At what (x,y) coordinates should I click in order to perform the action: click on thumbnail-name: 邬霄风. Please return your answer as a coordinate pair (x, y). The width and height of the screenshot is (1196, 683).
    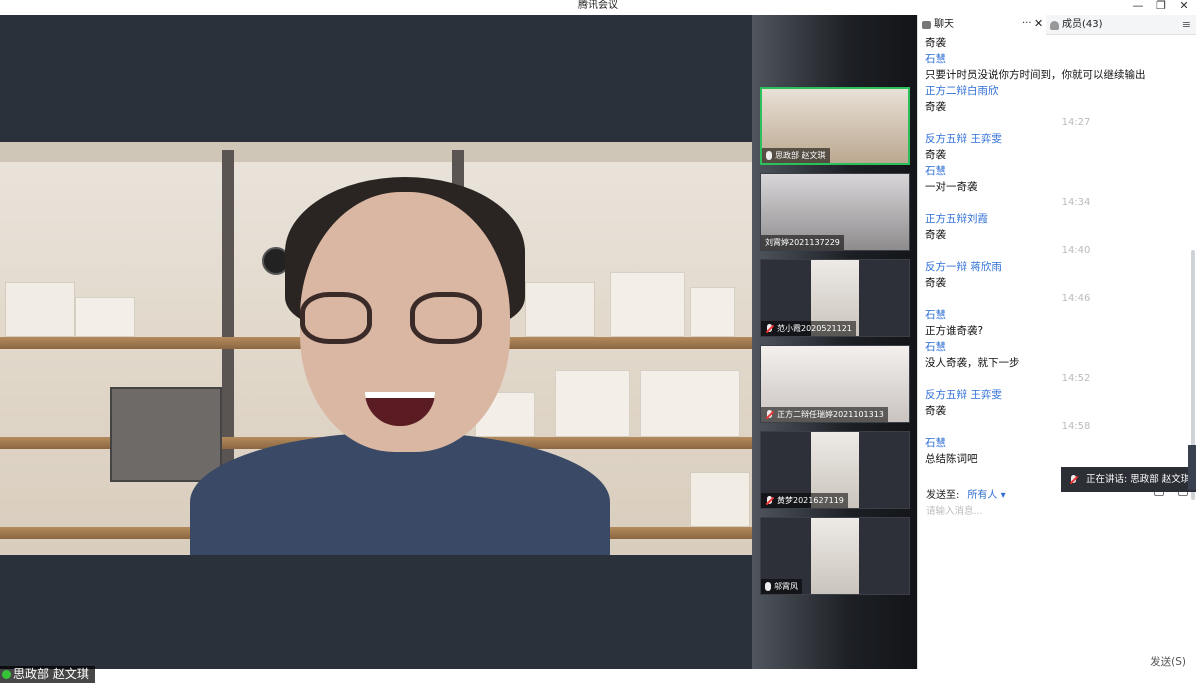
    Looking at the image, I should click on (786, 586).